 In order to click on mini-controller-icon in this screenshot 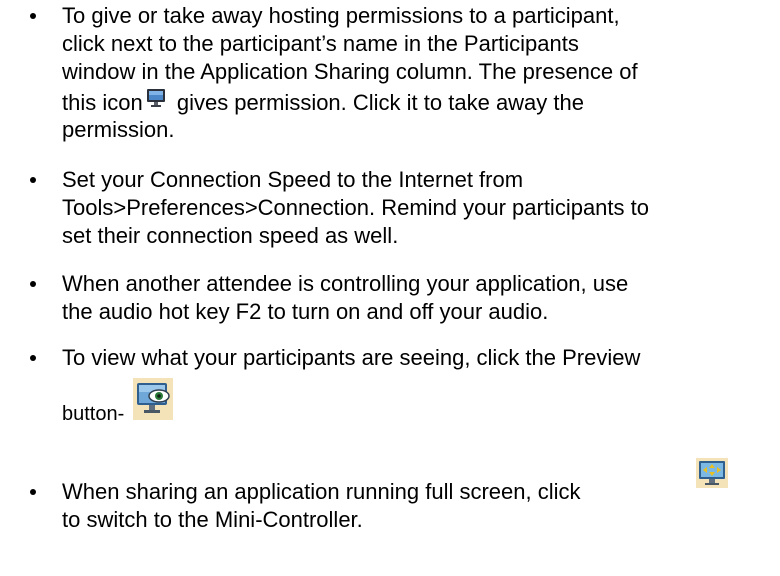, I will do `click(712, 473)`.